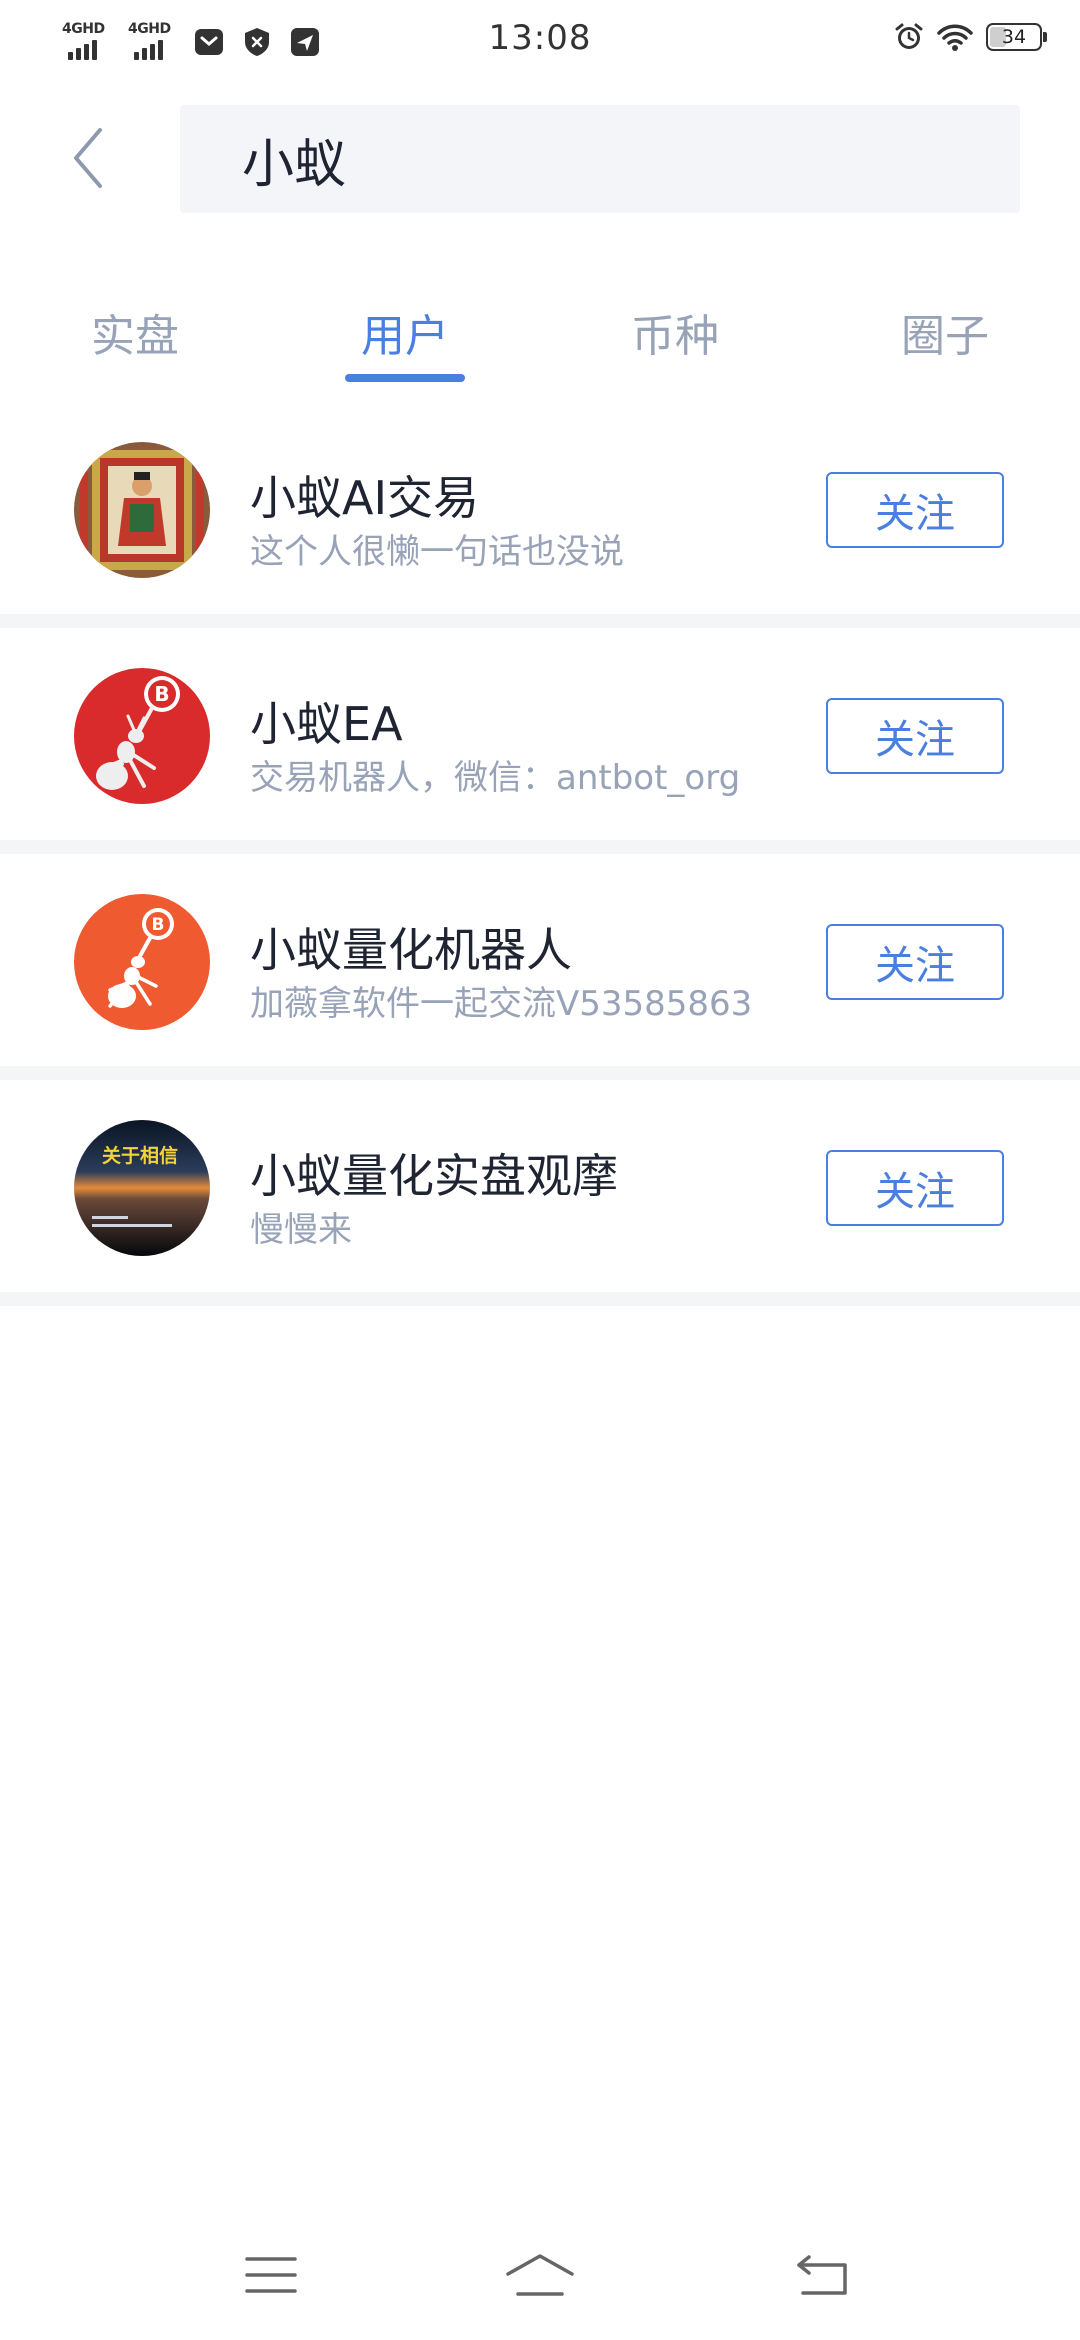 This screenshot has width=1080, height=2340. Describe the element at coordinates (540, 741) in the screenshot. I see `user-list-item: B 小蚁EA 交易机器人，微信：antbot_org 关注` at that location.